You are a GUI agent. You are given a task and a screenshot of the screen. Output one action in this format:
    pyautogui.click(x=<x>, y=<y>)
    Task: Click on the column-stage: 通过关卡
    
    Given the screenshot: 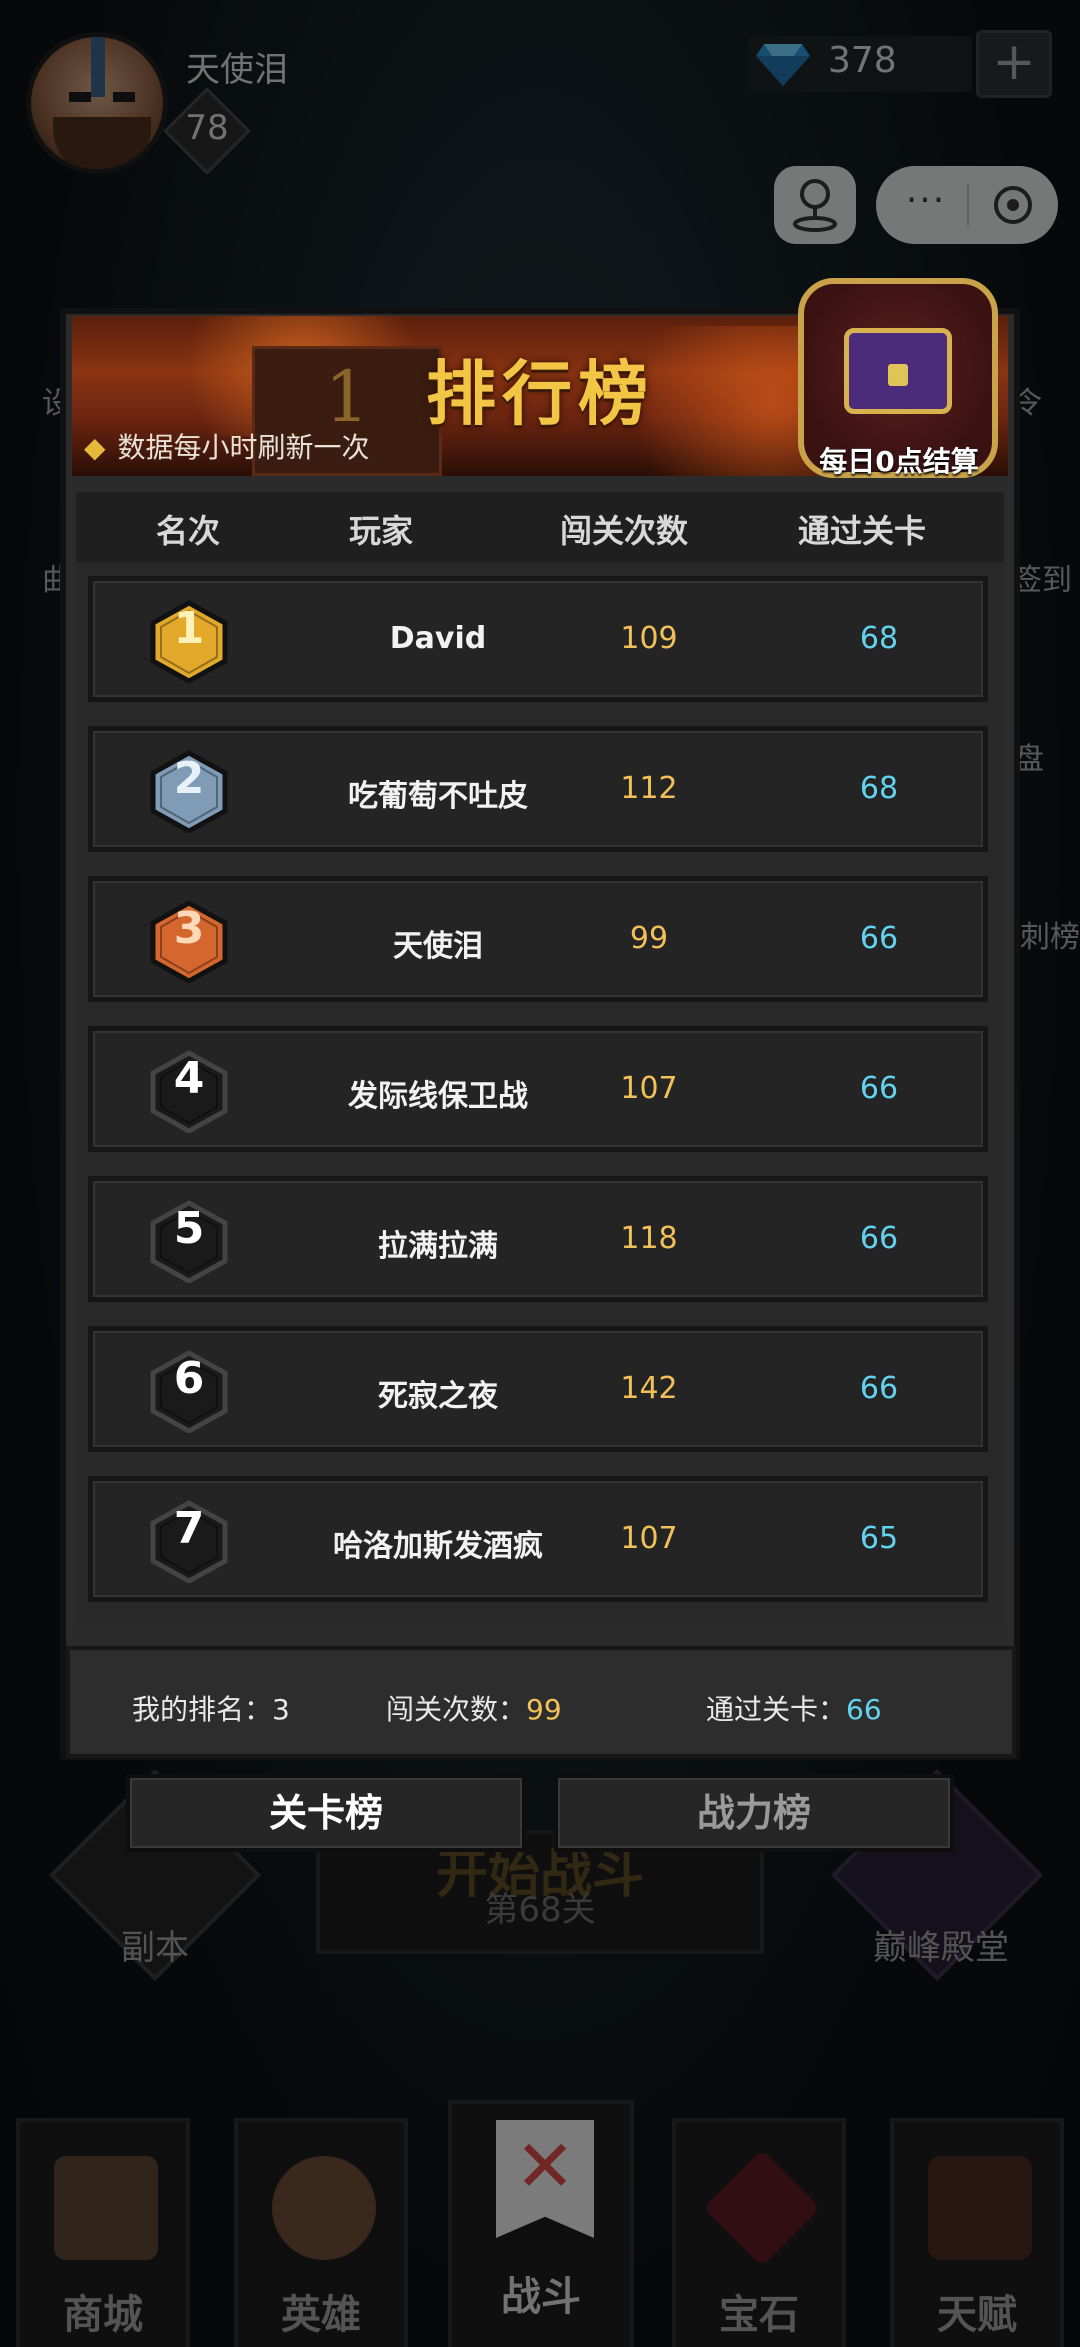 What is the action you would take?
    pyautogui.click(x=861, y=531)
    